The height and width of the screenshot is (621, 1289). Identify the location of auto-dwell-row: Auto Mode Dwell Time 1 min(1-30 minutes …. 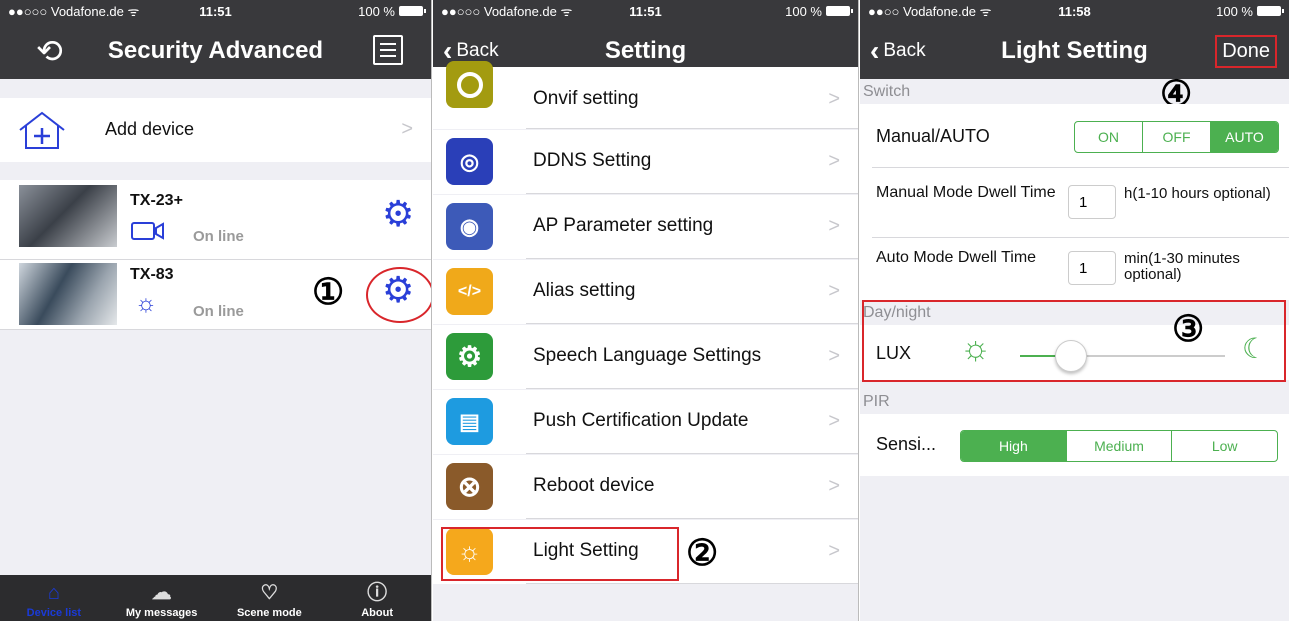
(1074, 269).